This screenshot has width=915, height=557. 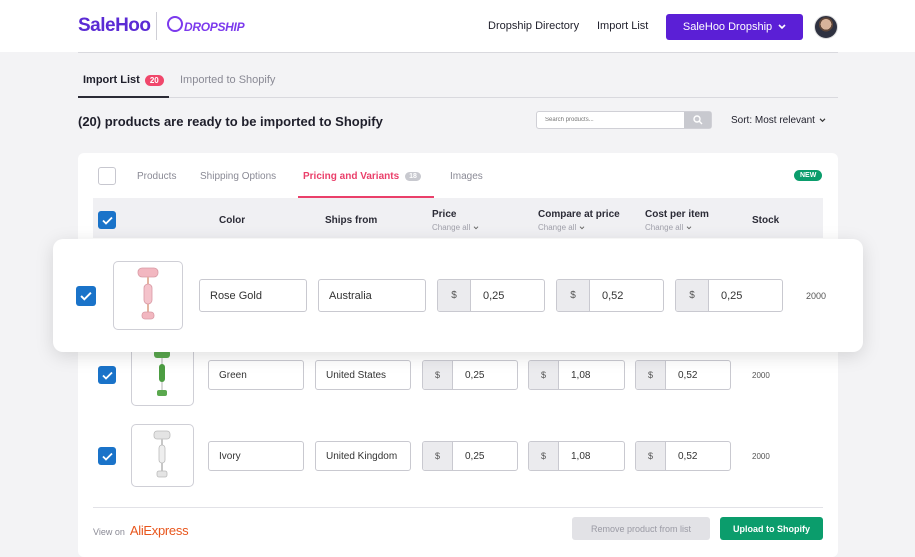 What do you see at coordinates (727, 27) in the screenshot?
I see `salehoo-dropship-label: SaleHoo Dropship` at bounding box center [727, 27].